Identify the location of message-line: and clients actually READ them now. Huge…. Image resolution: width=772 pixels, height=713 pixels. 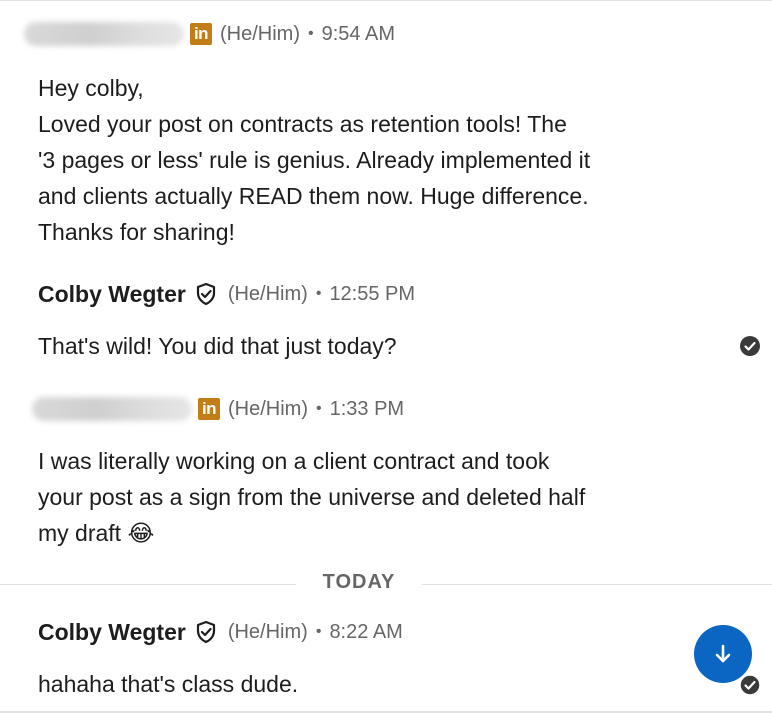
(313, 196).